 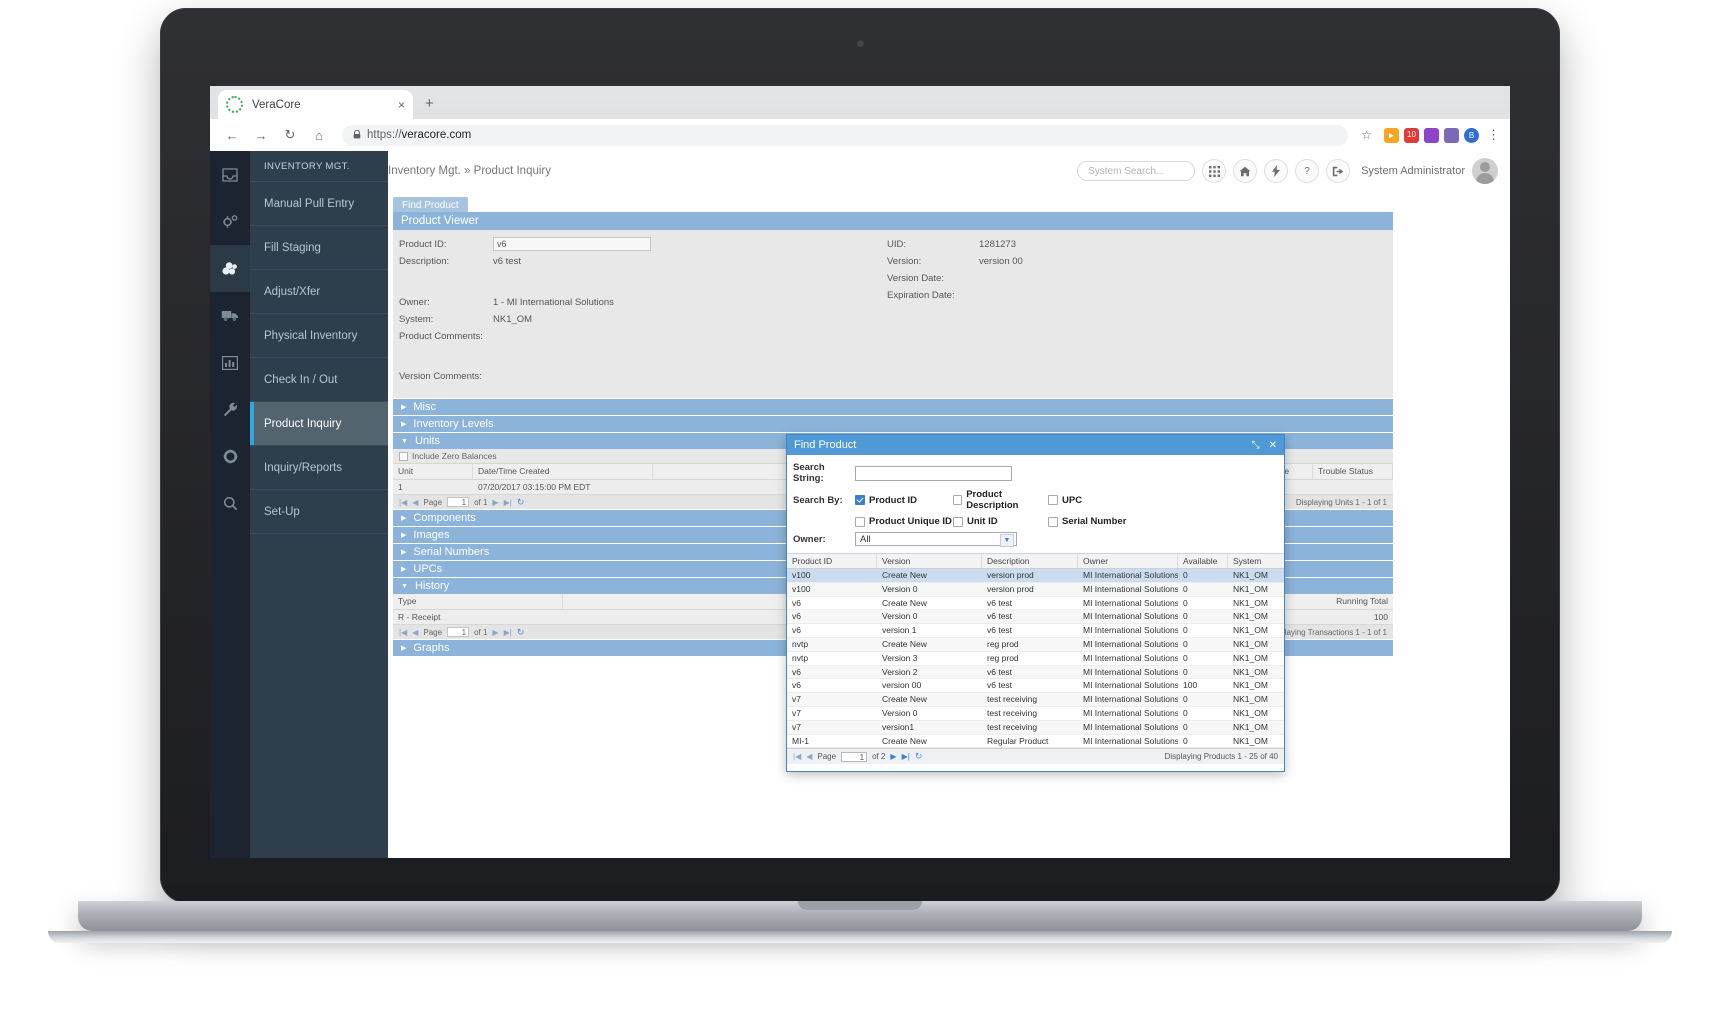 I want to click on col-trouble-status: Trouble Status, so click(x=1353, y=471).